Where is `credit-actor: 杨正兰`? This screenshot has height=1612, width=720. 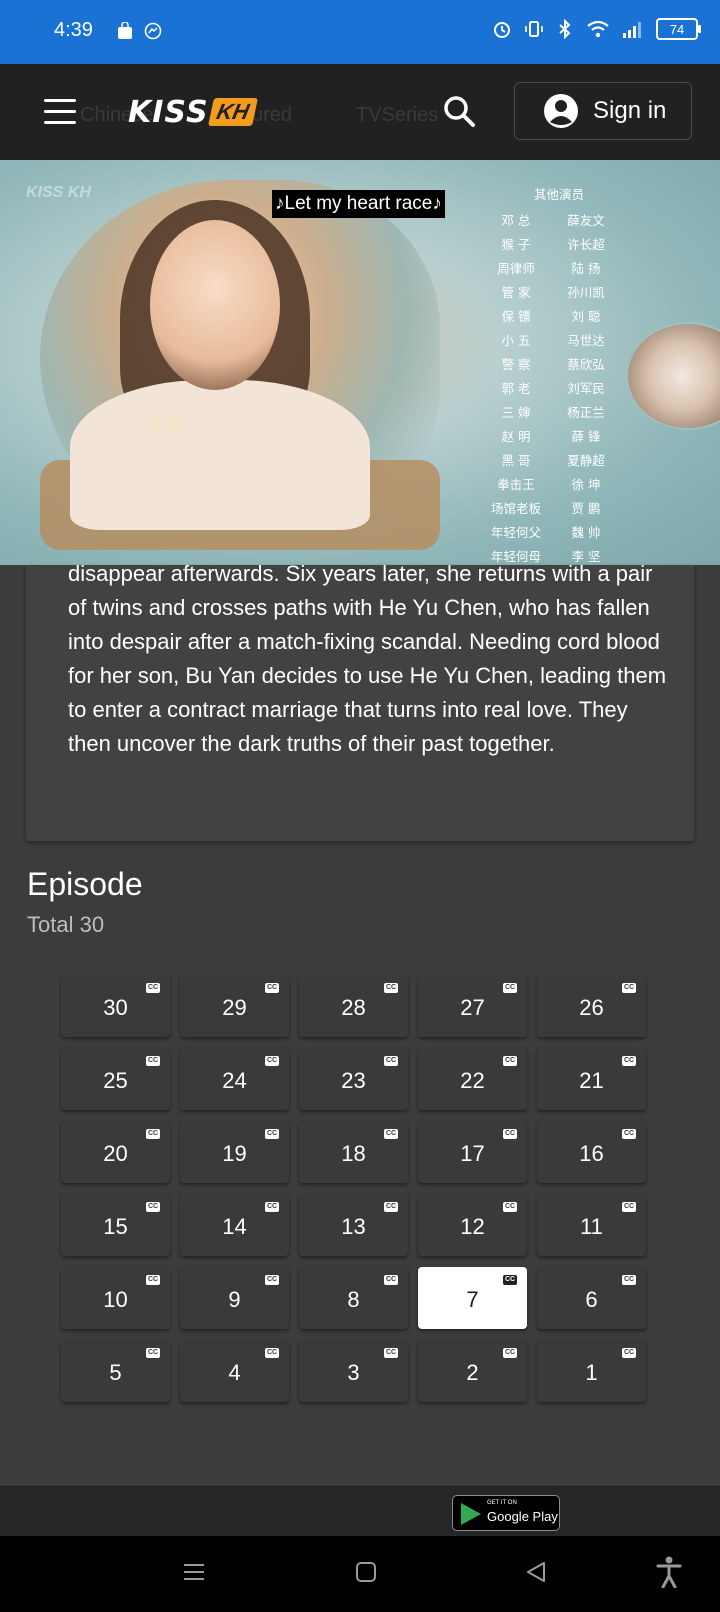 credit-actor: 杨正兰 is located at coordinates (586, 412).